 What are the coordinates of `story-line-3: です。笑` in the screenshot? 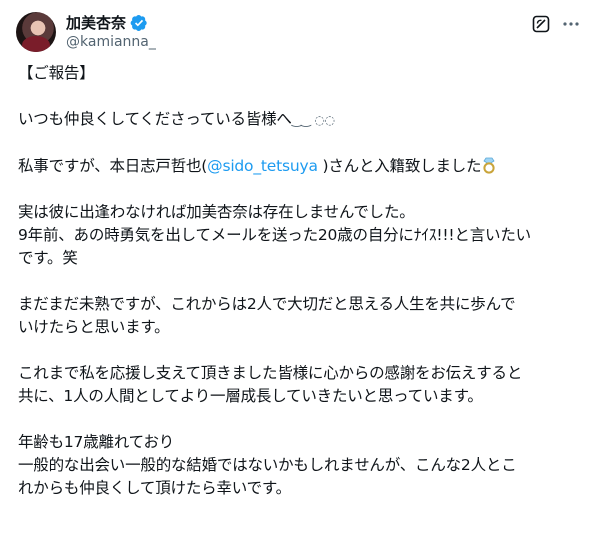 It's located at (48, 258).